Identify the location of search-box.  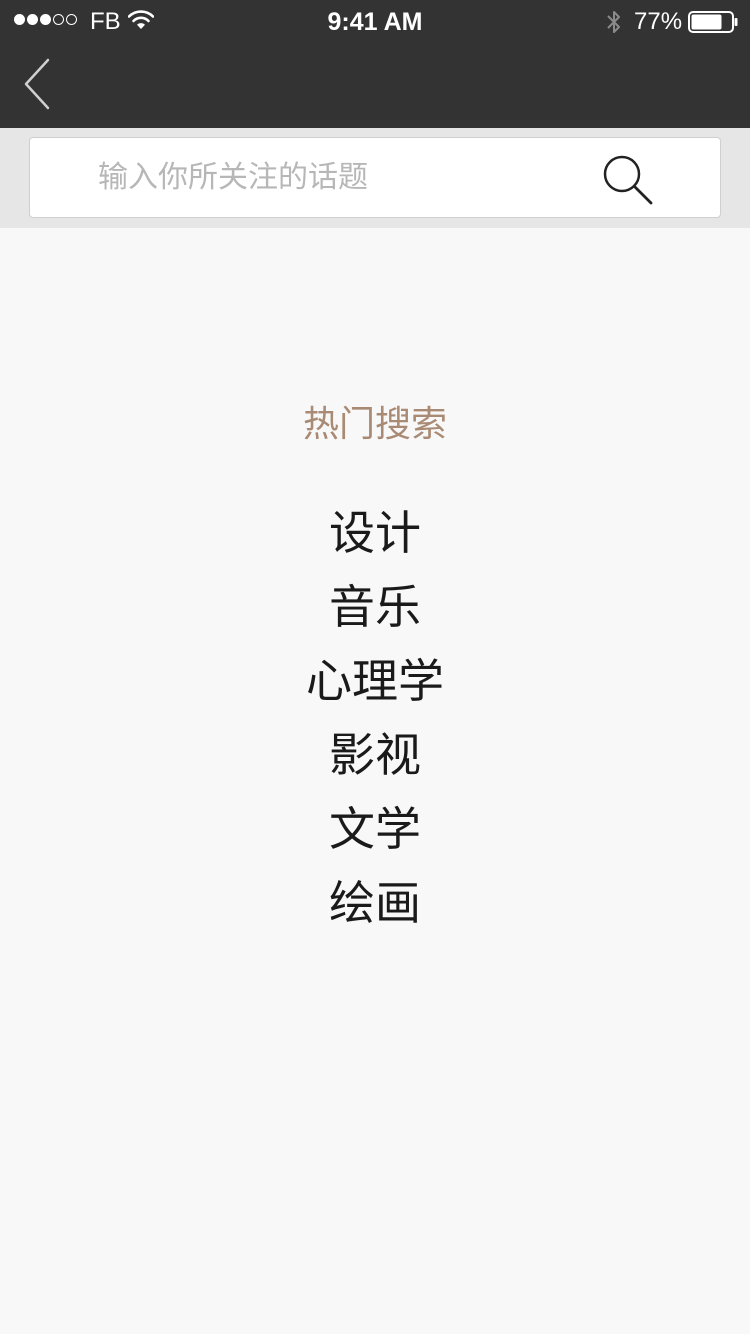
(375, 177).